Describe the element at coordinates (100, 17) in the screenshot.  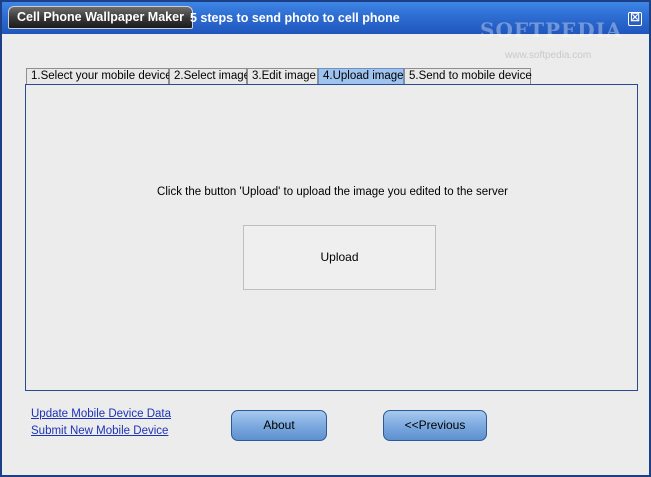
I see `app-title: Cell Phone Wallpaper Maker` at that location.